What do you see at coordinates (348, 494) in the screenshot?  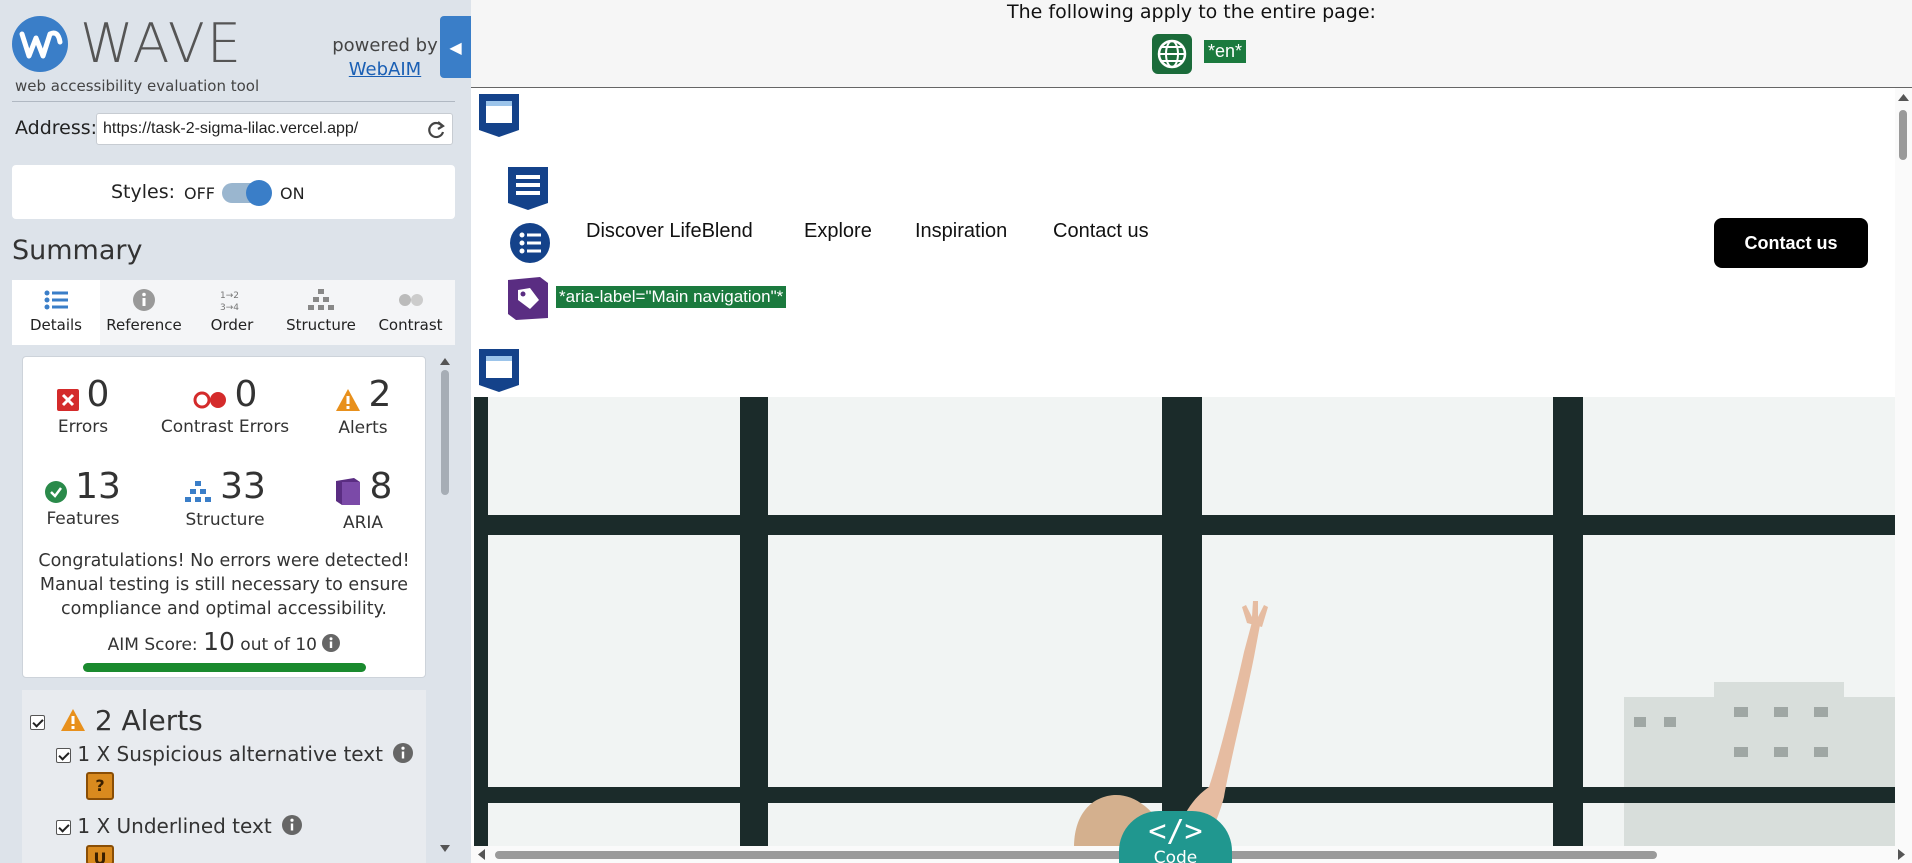 I see `aria-icon` at bounding box center [348, 494].